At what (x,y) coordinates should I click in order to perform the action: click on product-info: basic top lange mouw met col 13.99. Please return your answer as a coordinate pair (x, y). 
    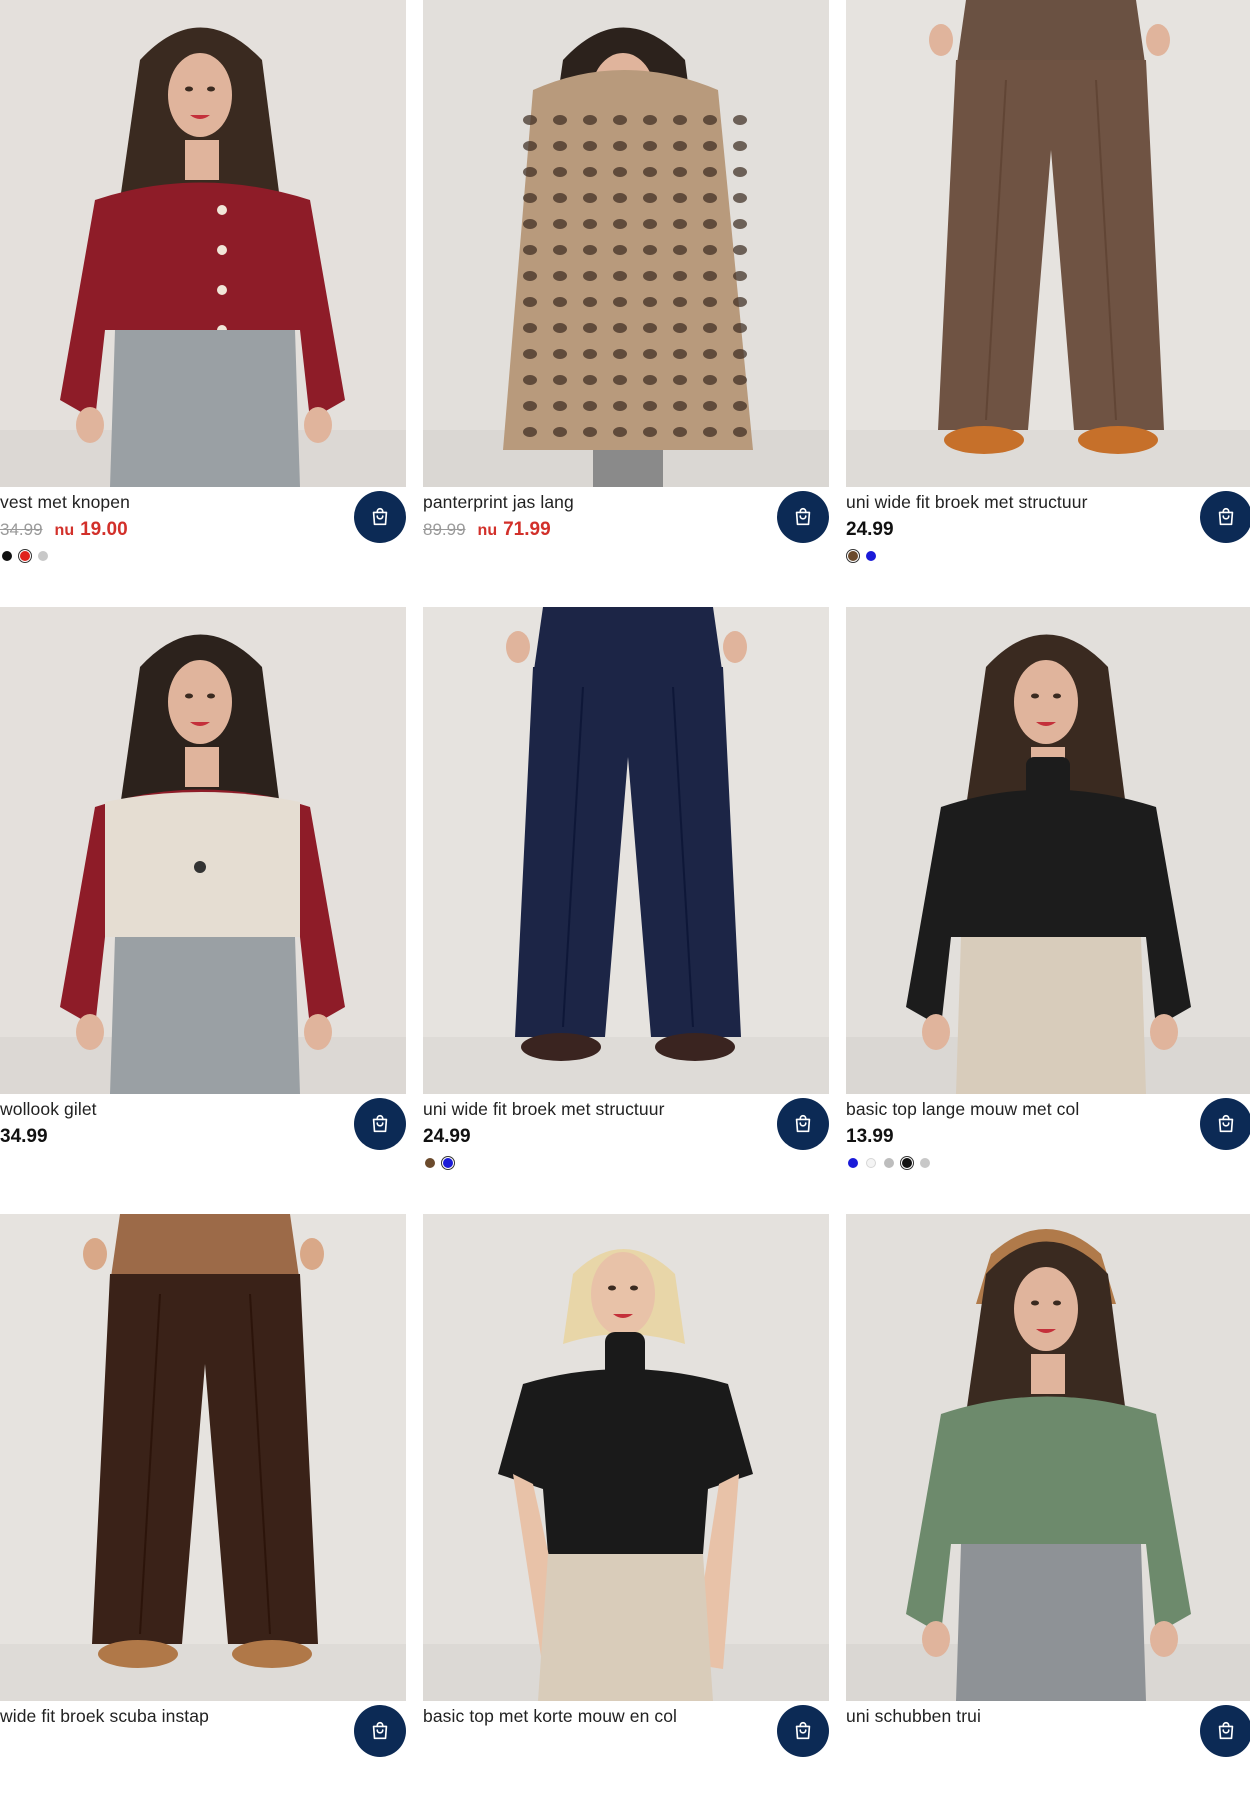
    Looking at the image, I should click on (1048, 1144).